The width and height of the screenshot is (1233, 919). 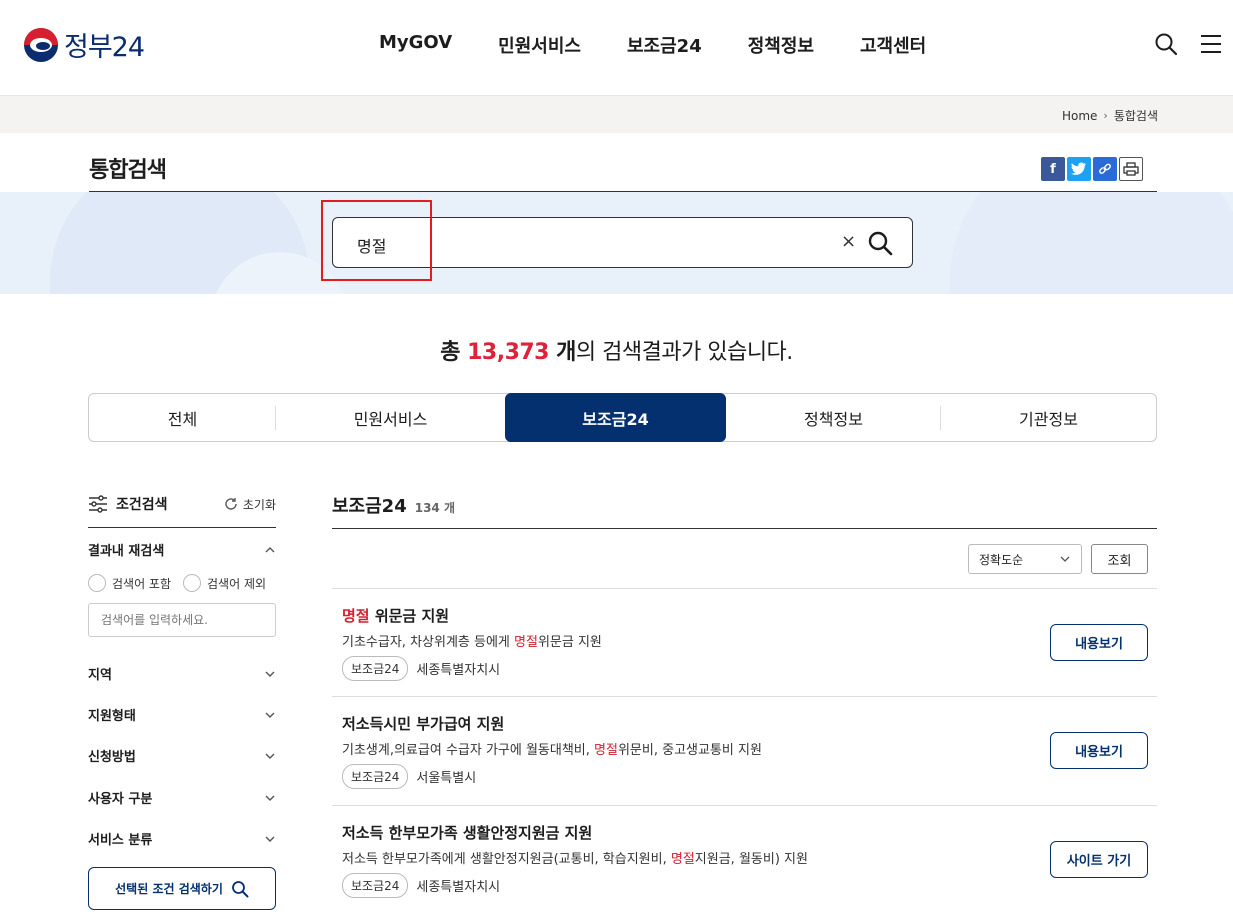 I want to click on result-title: 저소득 한부모가족 생활안정지원금 지원, so click(x=467, y=832).